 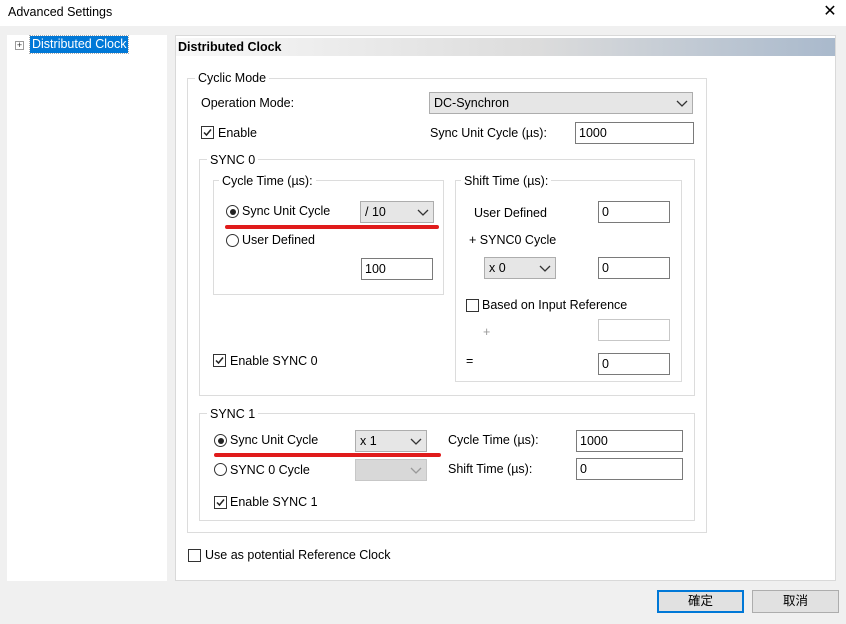 I want to click on enable-sync0-checkbox, so click(x=219, y=360).